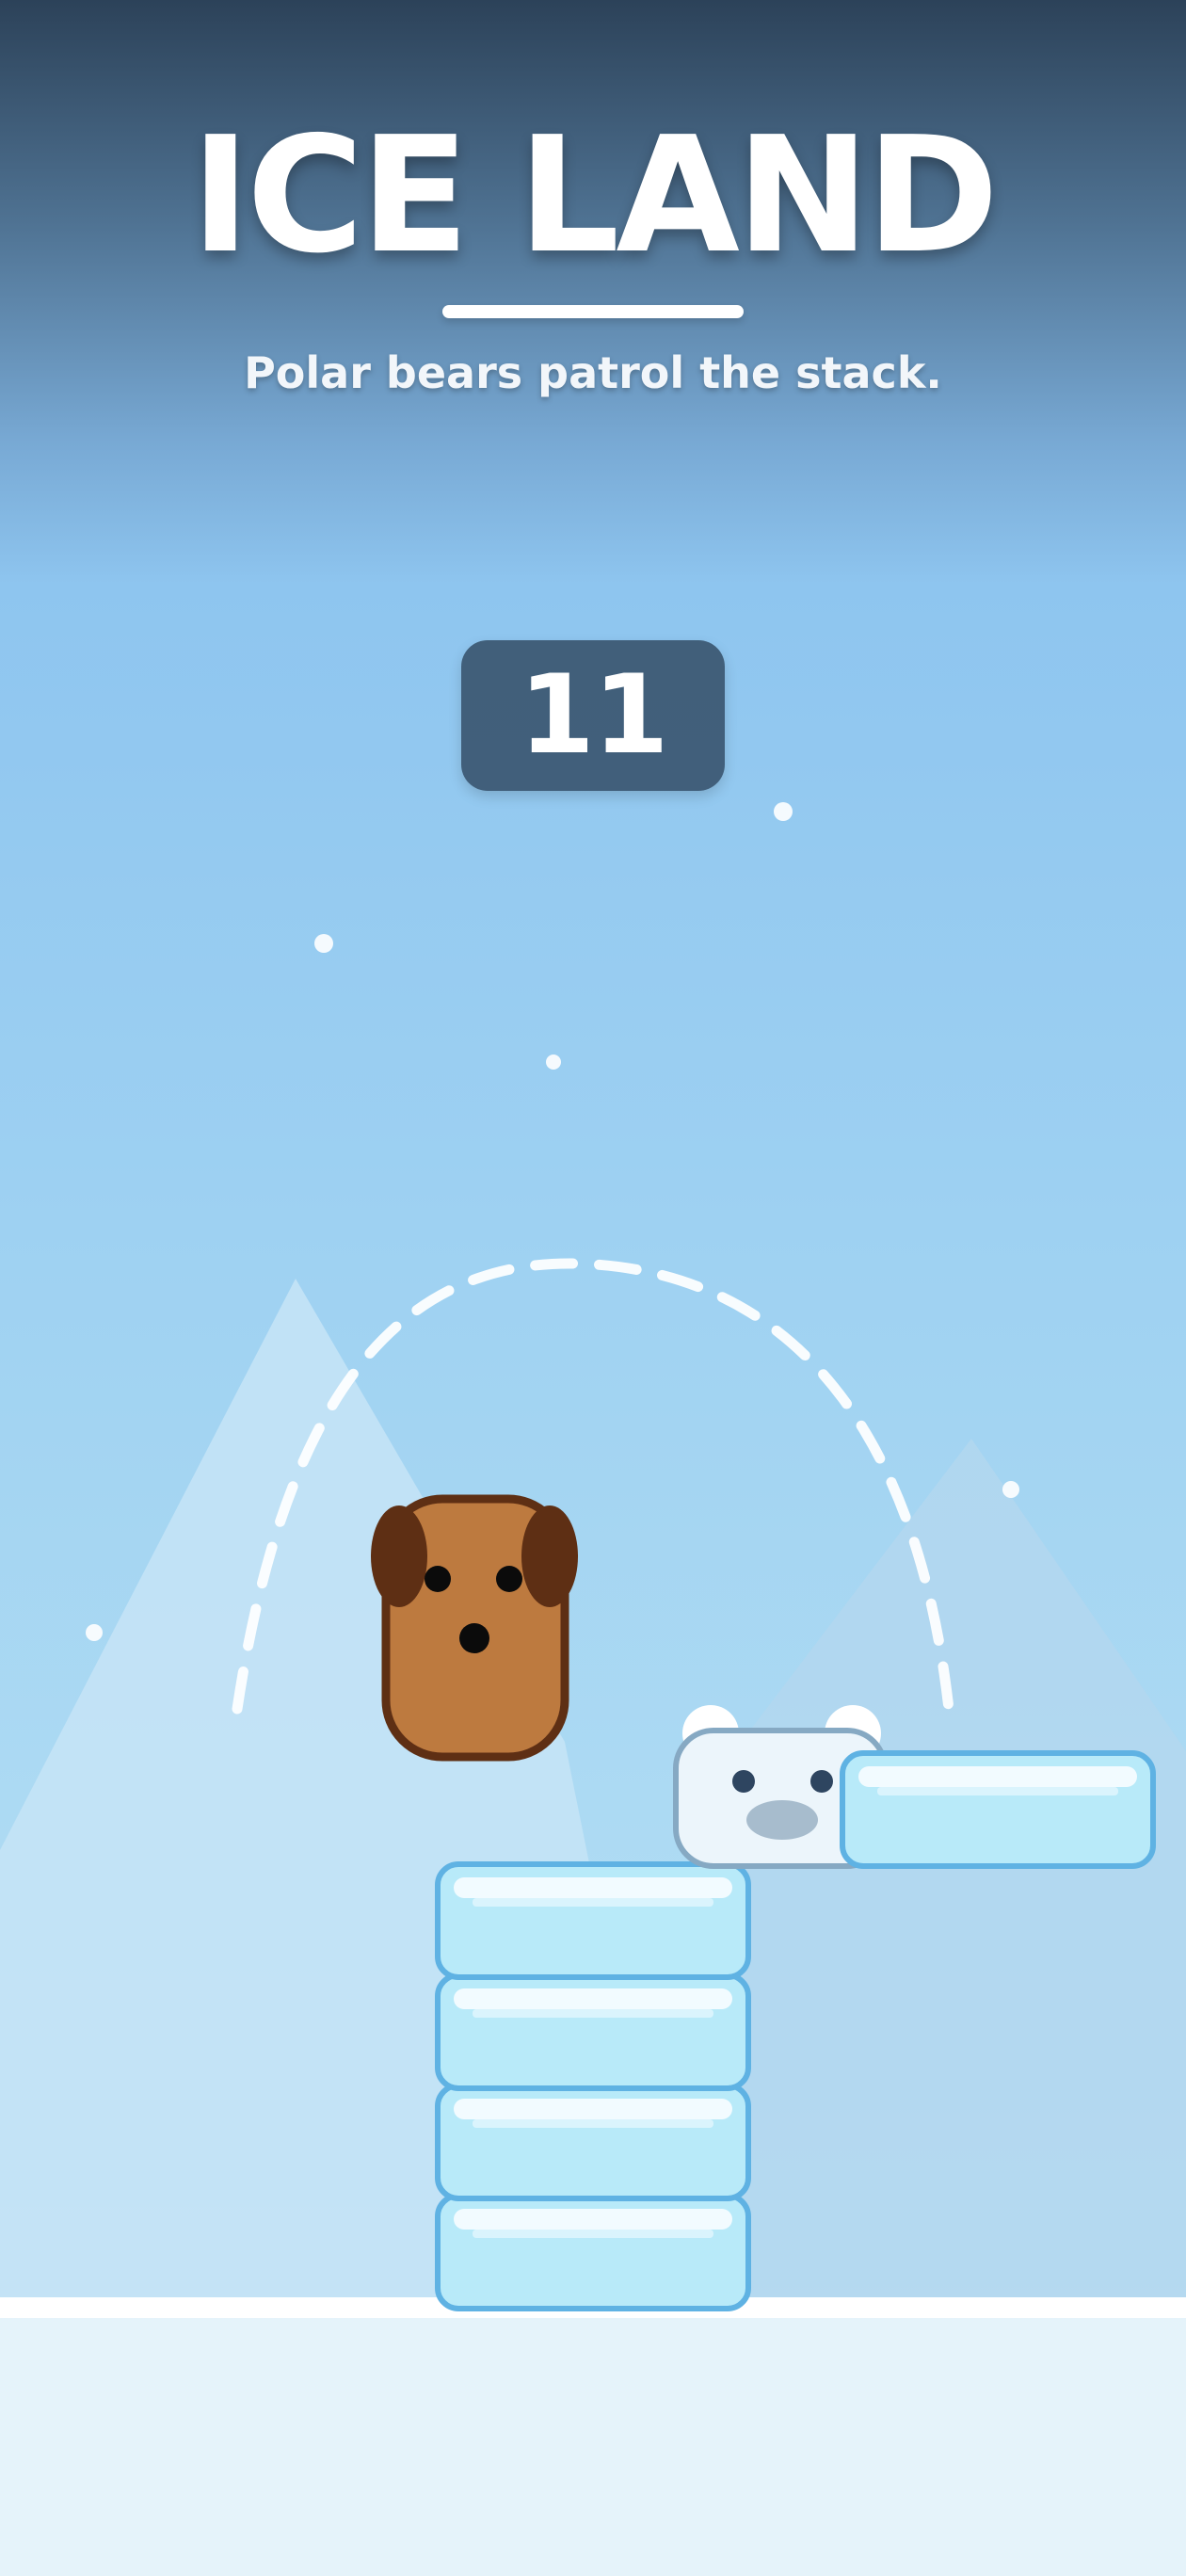 Image resolution: width=1186 pixels, height=2576 pixels. What do you see at coordinates (593, 372) in the screenshot?
I see `level-subtitle: Polar bears patrol the stack.` at bounding box center [593, 372].